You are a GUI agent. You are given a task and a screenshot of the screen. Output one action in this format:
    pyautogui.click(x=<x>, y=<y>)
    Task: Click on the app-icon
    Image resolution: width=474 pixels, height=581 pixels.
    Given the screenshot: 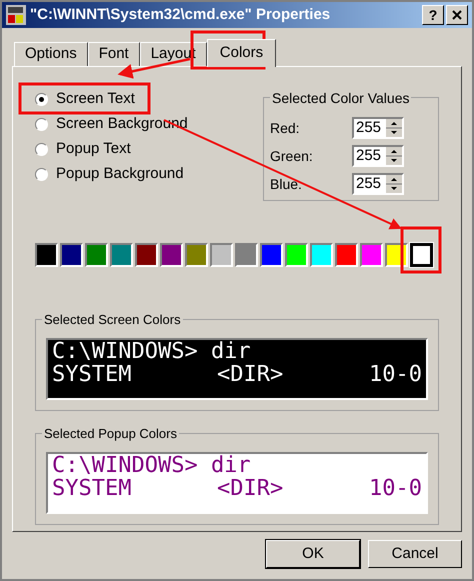 What is the action you would take?
    pyautogui.click(x=16, y=15)
    